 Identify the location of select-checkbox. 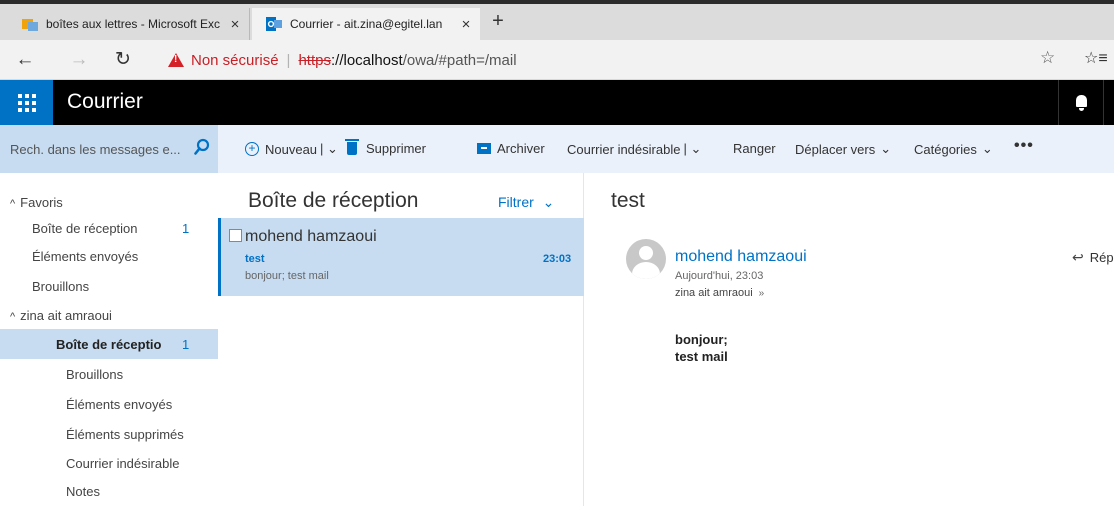
(235, 235).